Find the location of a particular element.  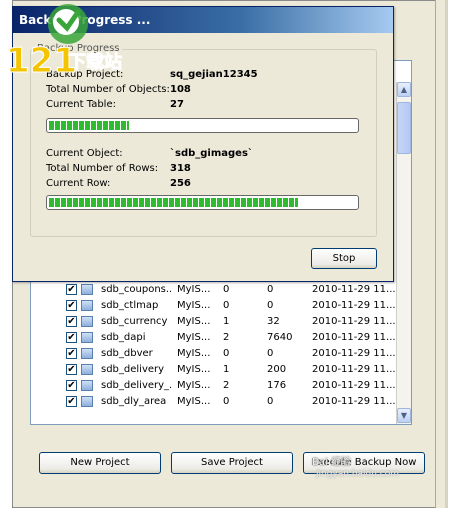

current-row-value: 256 is located at coordinates (180, 183).